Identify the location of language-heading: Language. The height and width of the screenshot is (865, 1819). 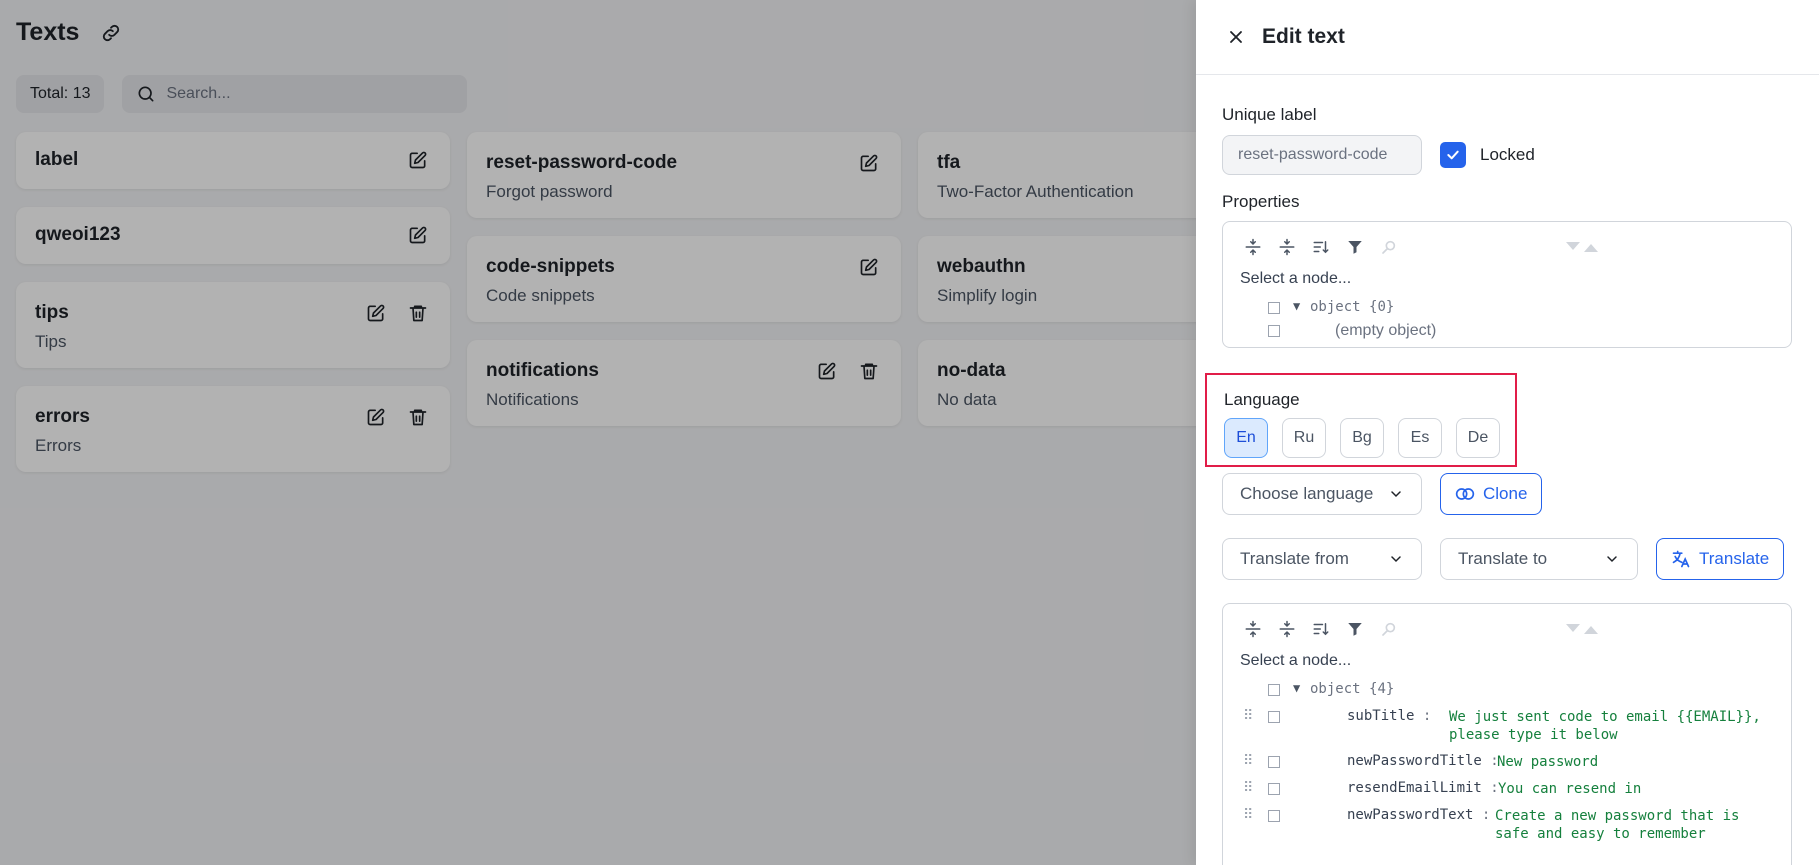
(1262, 399).